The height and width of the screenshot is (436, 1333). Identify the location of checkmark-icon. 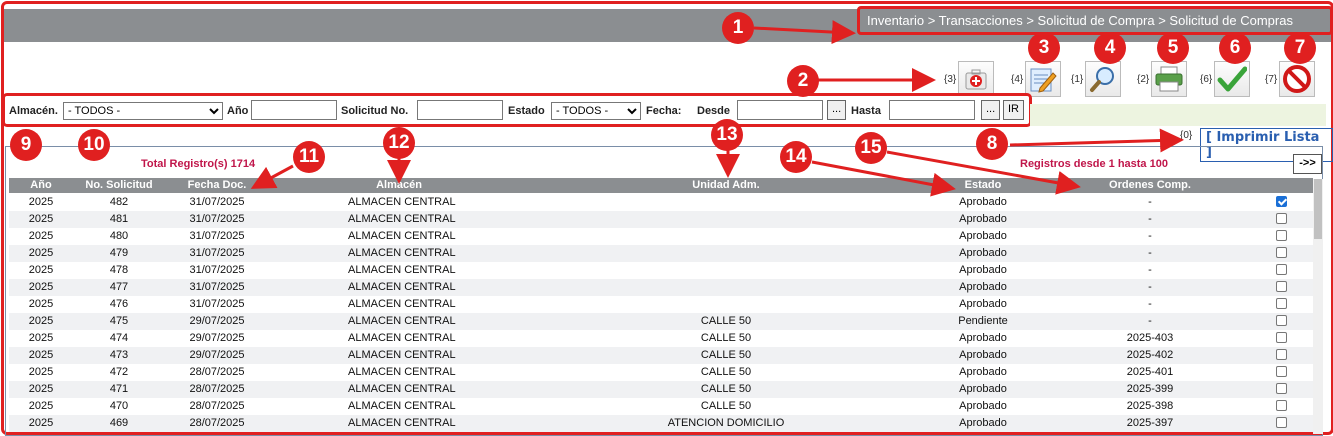
(1232, 79).